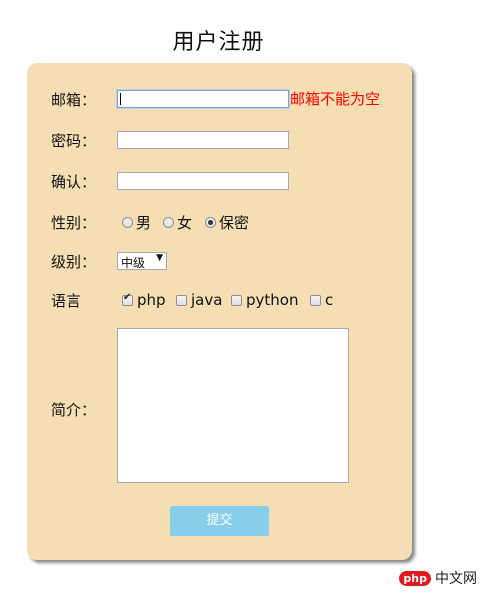  Describe the element at coordinates (66, 301) in the screenshot. I see `language-label: 语言` at that location.